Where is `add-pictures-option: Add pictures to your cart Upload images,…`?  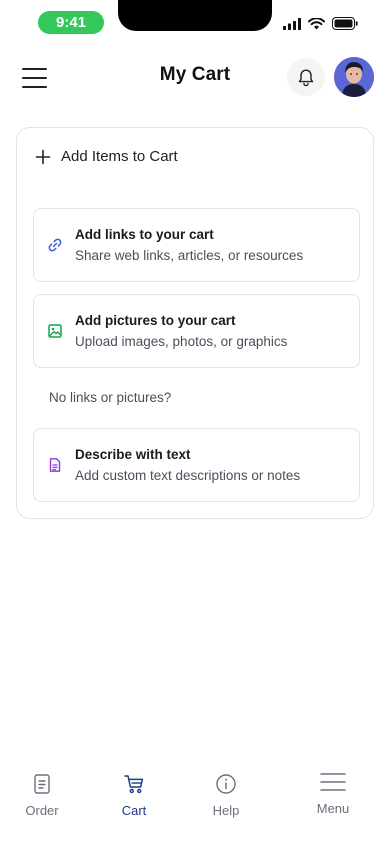 add-pictures-option: Add pictures to your cart Upload images,… is located at coordinates (196, 331).